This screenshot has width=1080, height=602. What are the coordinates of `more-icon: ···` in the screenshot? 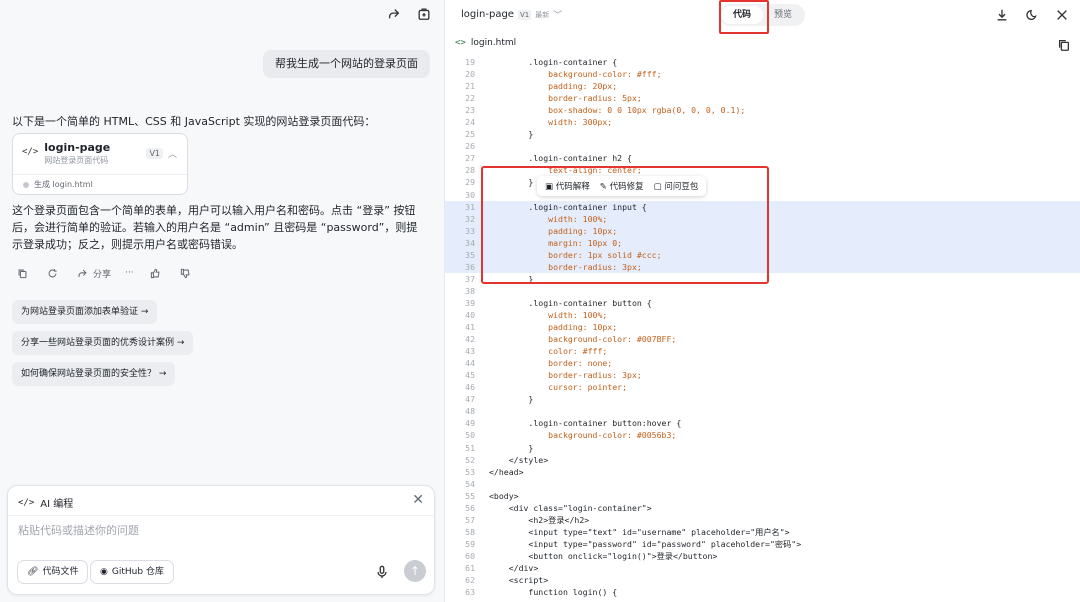 It's located at (129, 273).